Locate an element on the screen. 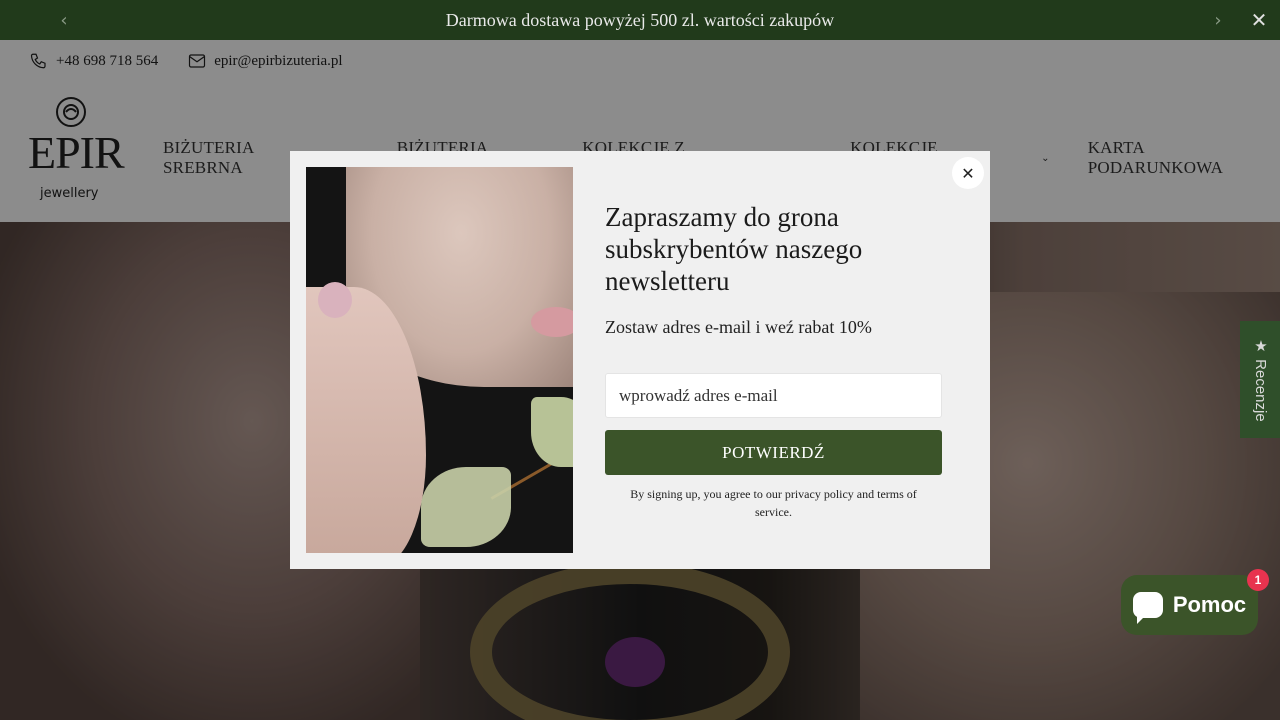 The width and height of the screenshot is (1280, 720). modal-image-lips is located at coordinates (552, 322).